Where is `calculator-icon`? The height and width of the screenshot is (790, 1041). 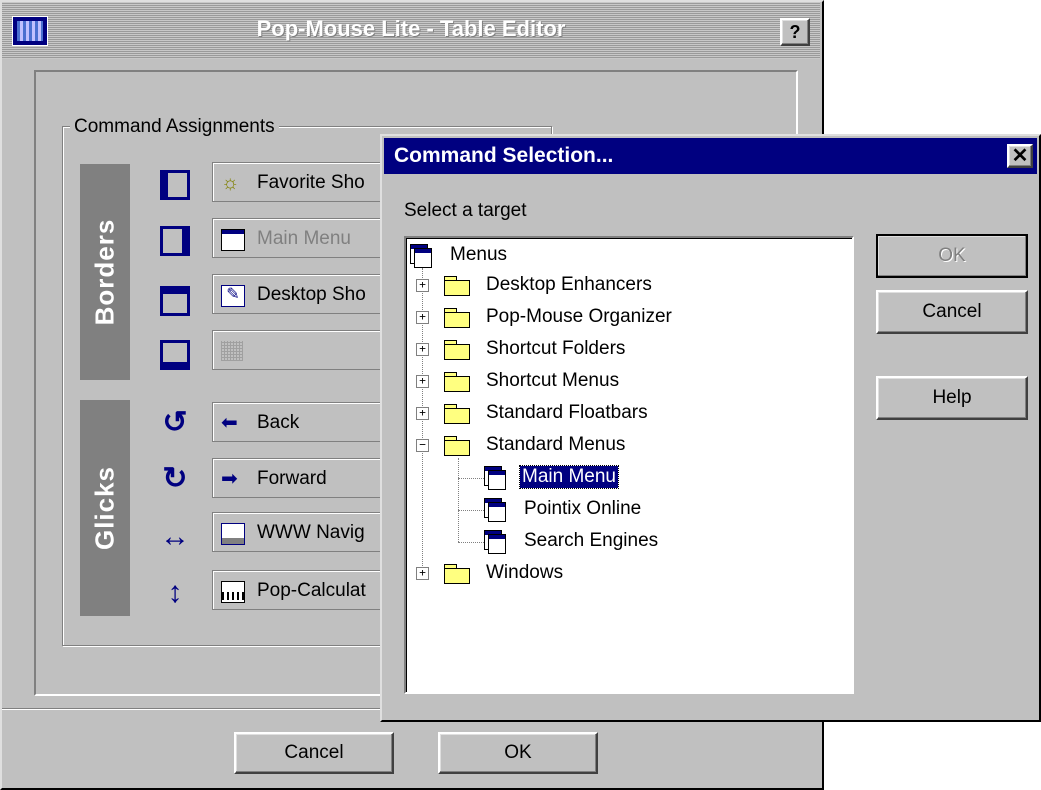 calculator-icon is located at coordinates (233, 592).